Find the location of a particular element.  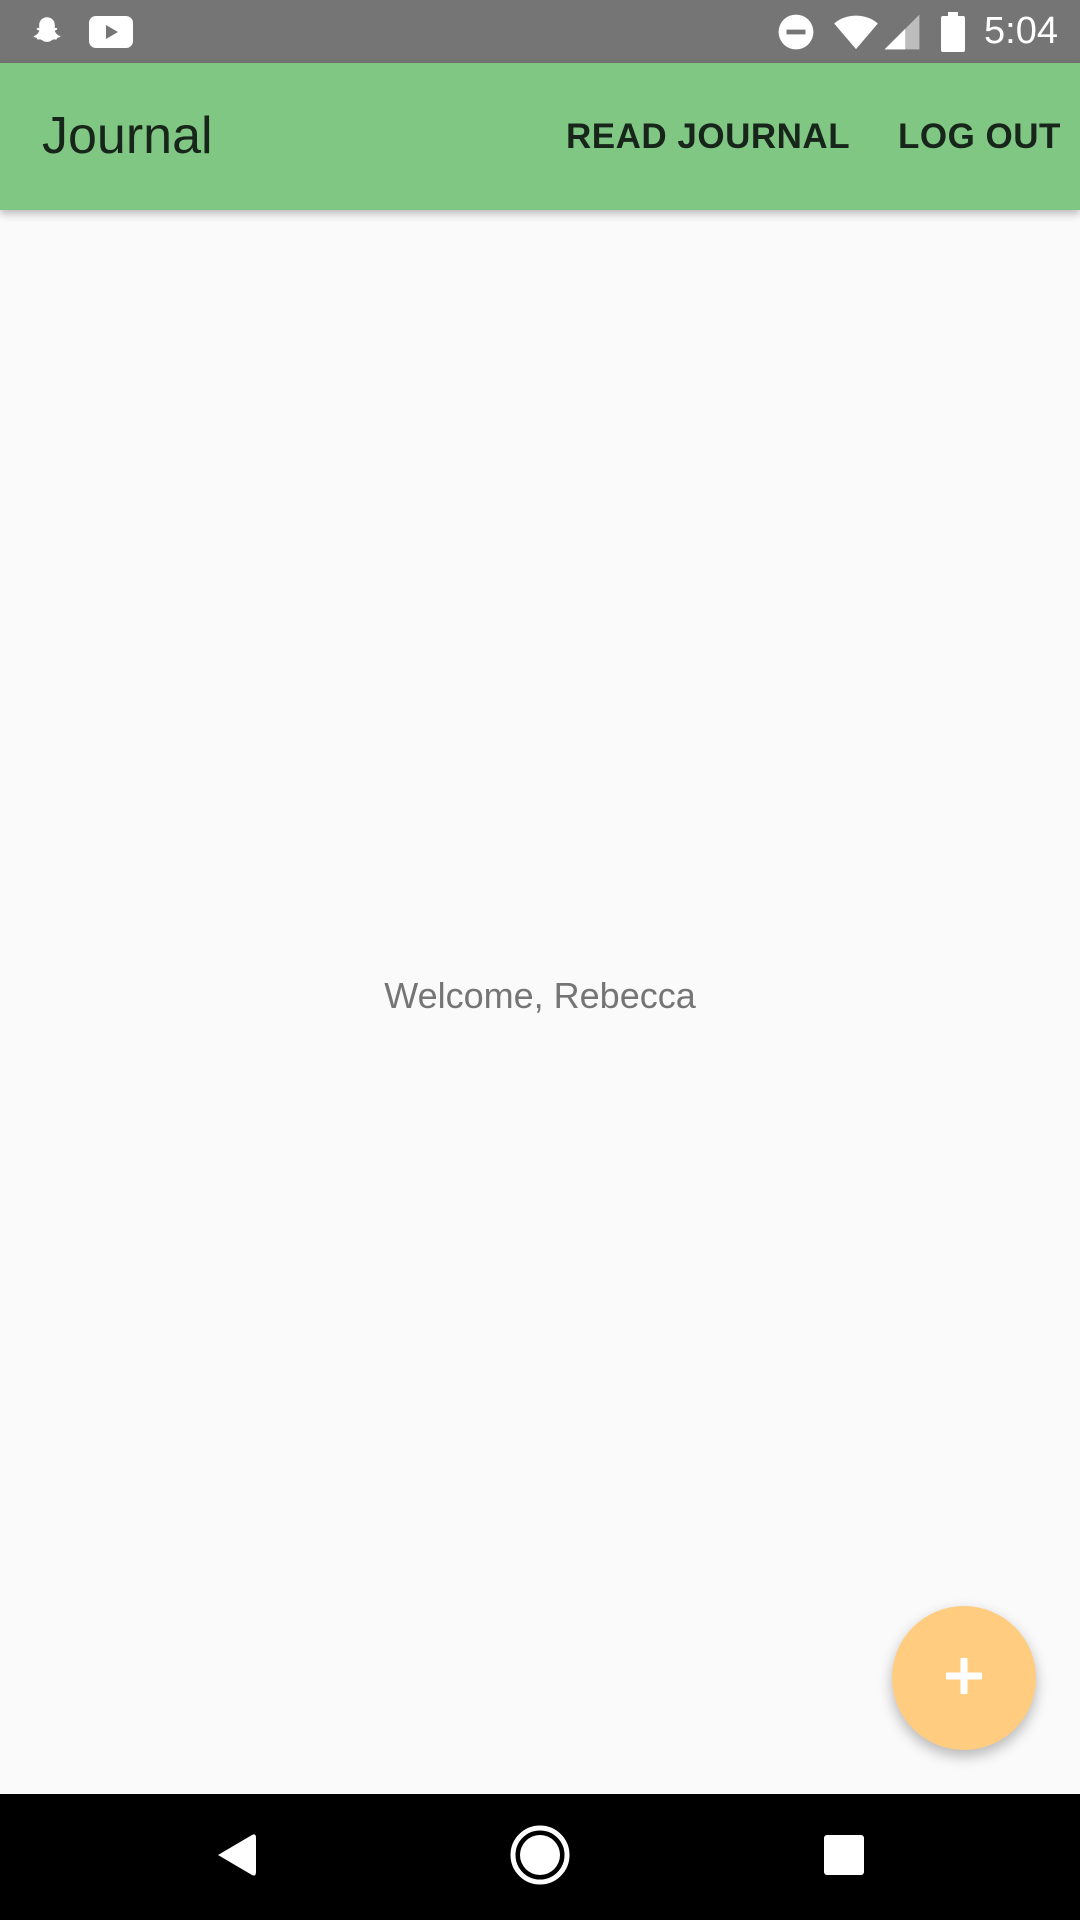

log-out-button: LOG OUT is located at coordinates (979, 136).